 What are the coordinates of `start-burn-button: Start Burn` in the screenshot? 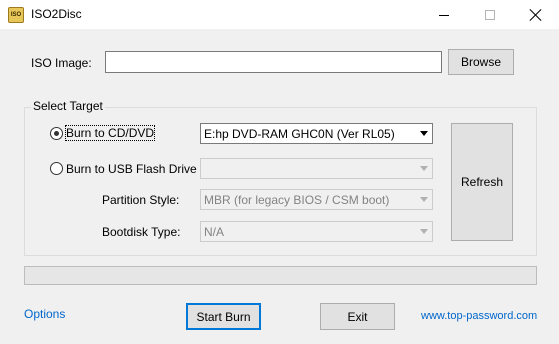 It's located at (223, 316).